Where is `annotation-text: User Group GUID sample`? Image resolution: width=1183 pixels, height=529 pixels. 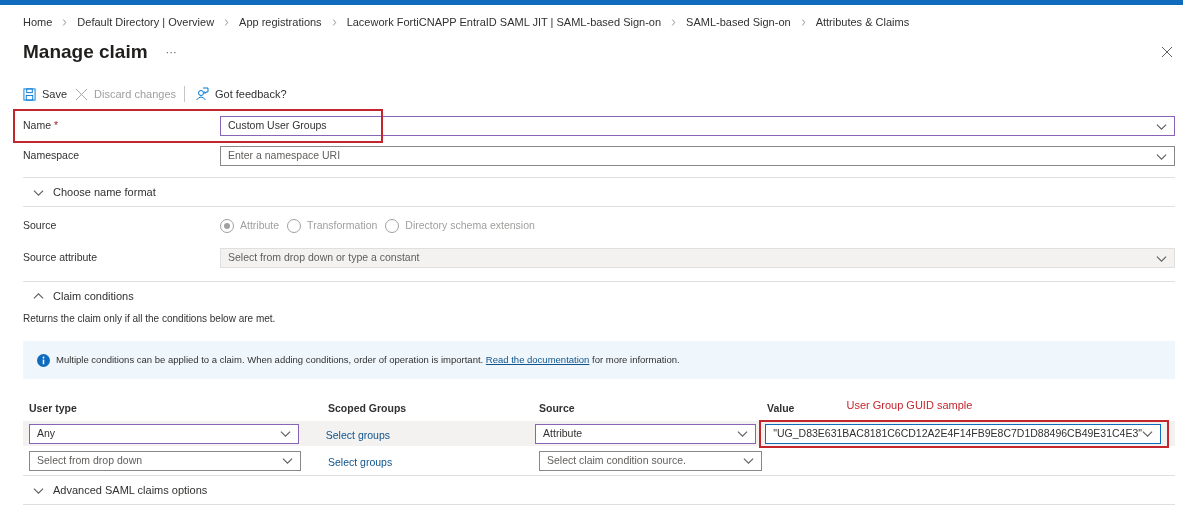 annotation-text: User Group GUID sample is located at coordinates (909, 405).